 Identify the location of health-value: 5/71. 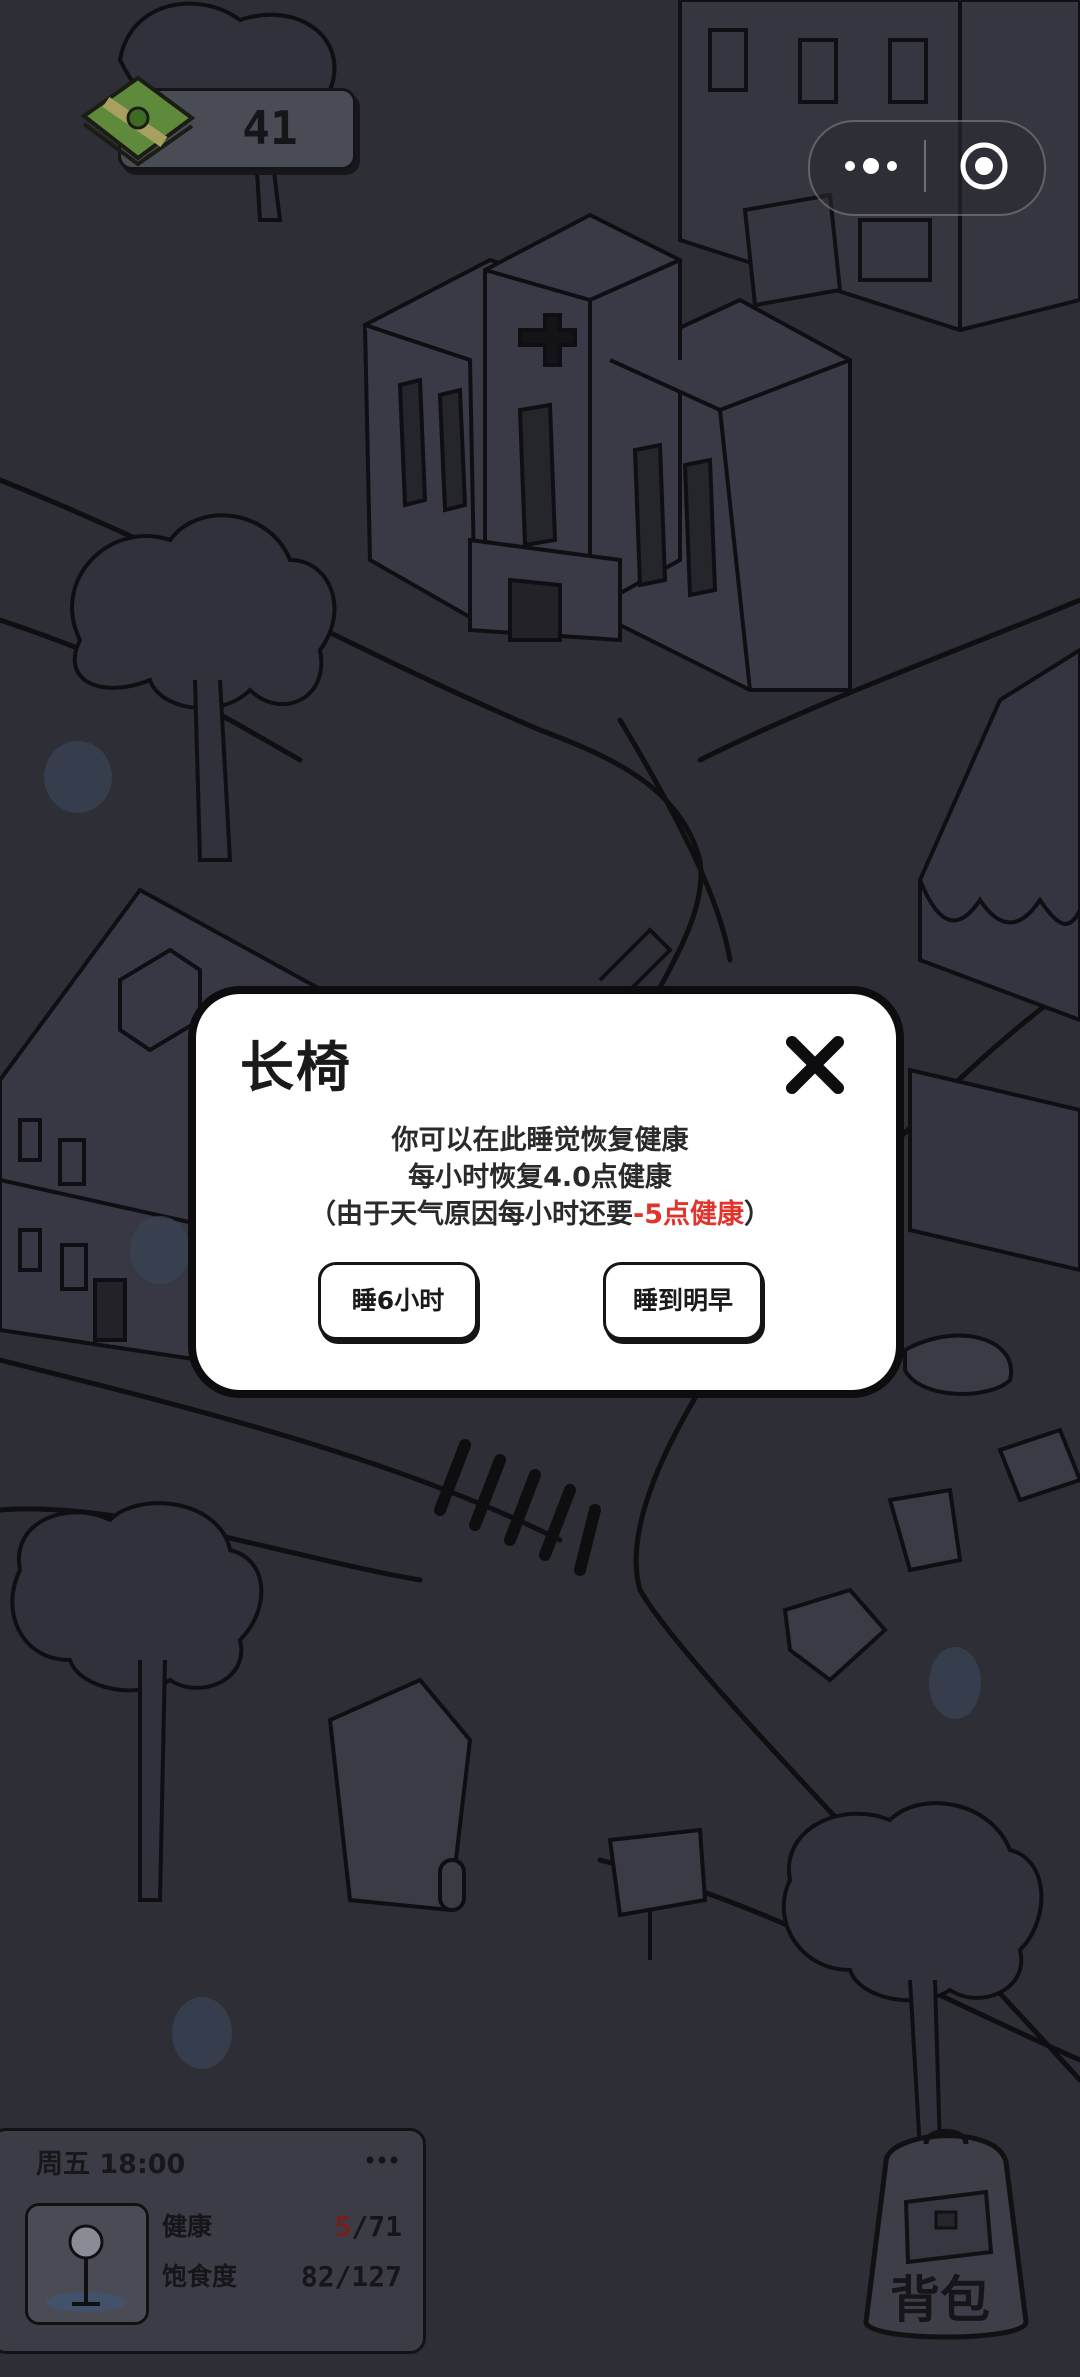
(361, 2227).